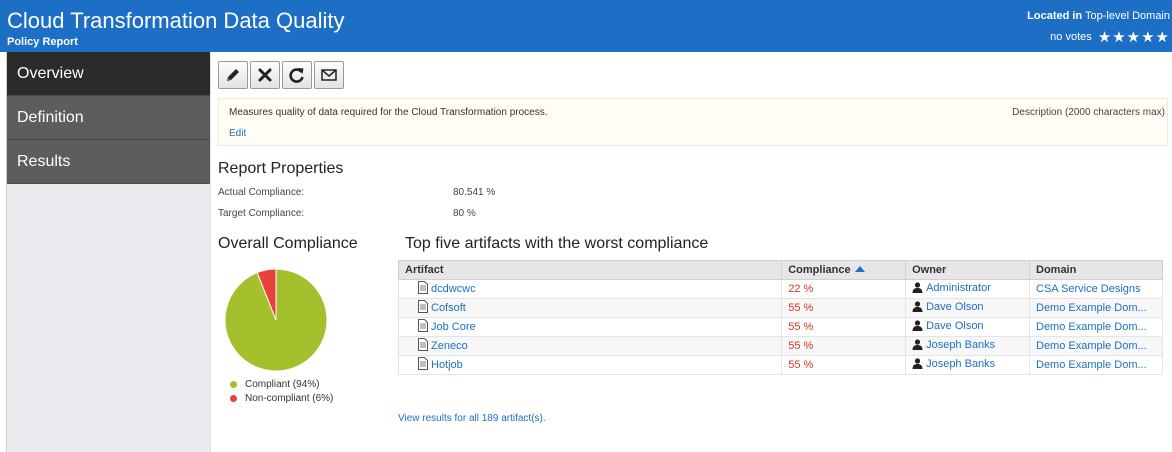 Image resolution: width=1172 pixels, height=452 pixels. I want to click on location-info: Located in Top-level Domain, so click(1098, 16).